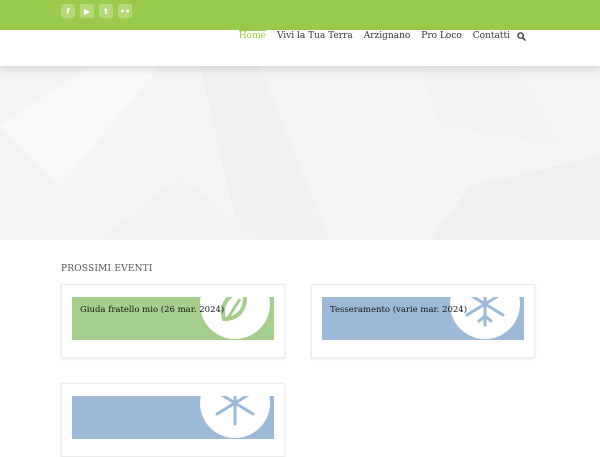 The image size is (600, 457). What do you see at coordinates (423, 318) in the screenshot?
I see `event-banner: Tesseramento (varie mar. 2024)` at bounding box center [423, 318].